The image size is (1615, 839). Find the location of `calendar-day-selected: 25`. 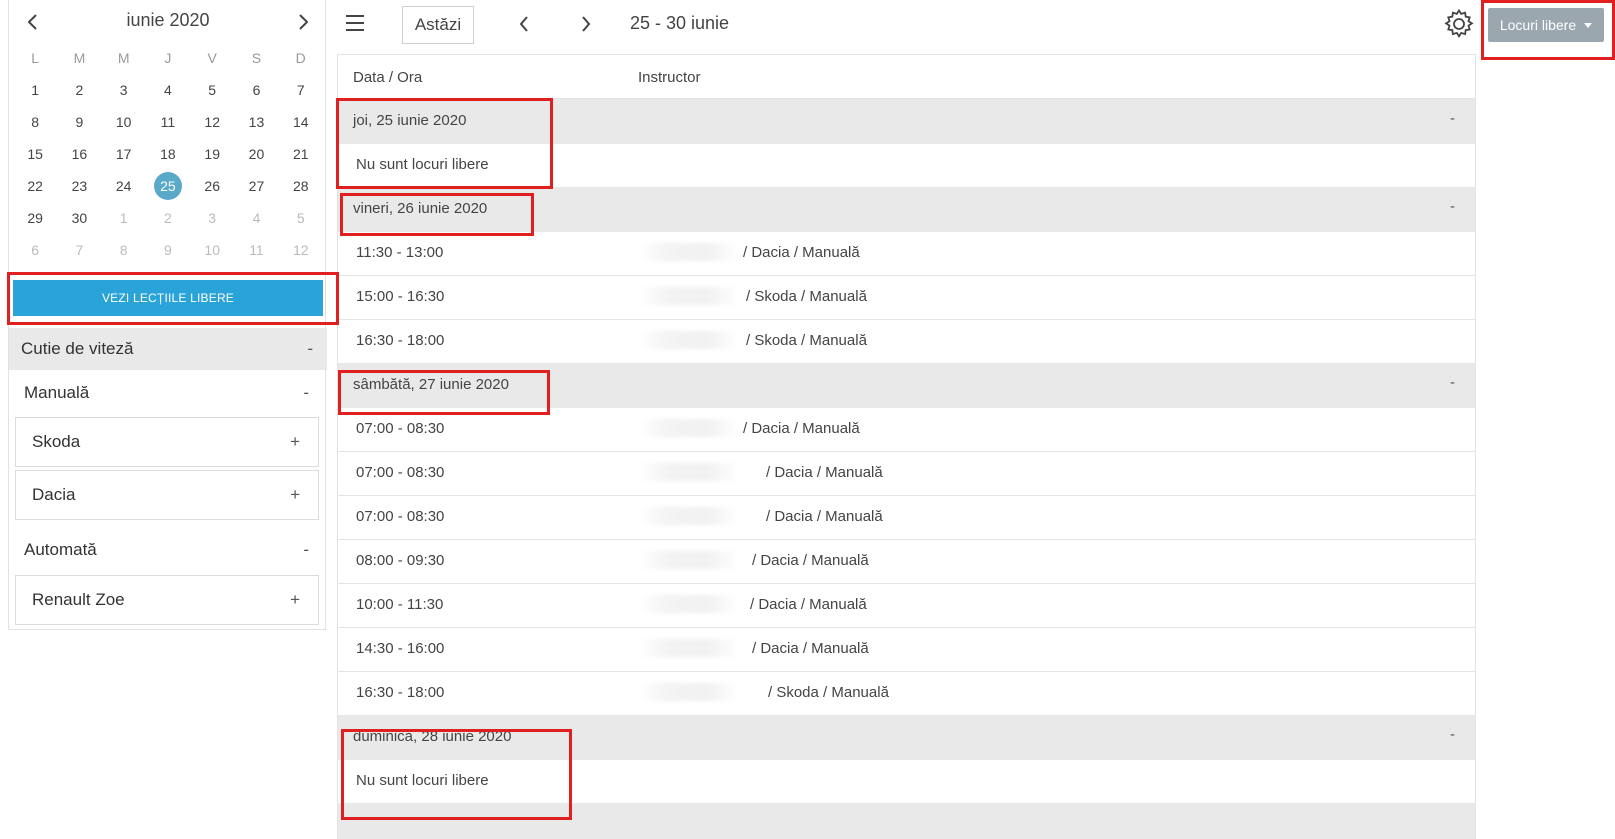

calendar-day-selected: 25 is located at coordinates (168, 186).